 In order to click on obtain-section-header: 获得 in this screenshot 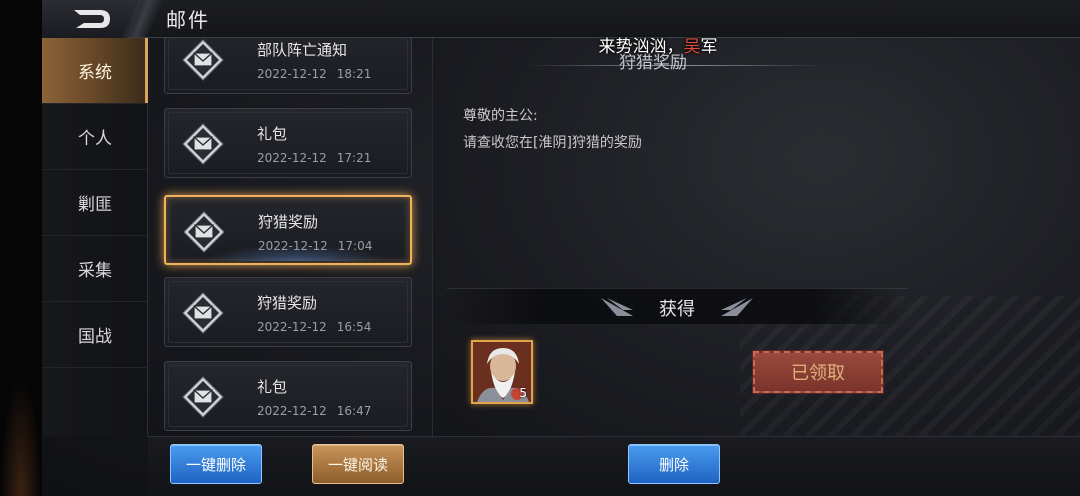, I will do `click(677, 306)`.